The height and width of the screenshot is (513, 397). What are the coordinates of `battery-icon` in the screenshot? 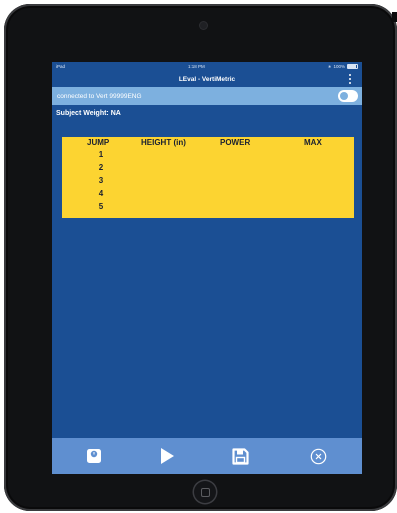 It's located at (352, 66).